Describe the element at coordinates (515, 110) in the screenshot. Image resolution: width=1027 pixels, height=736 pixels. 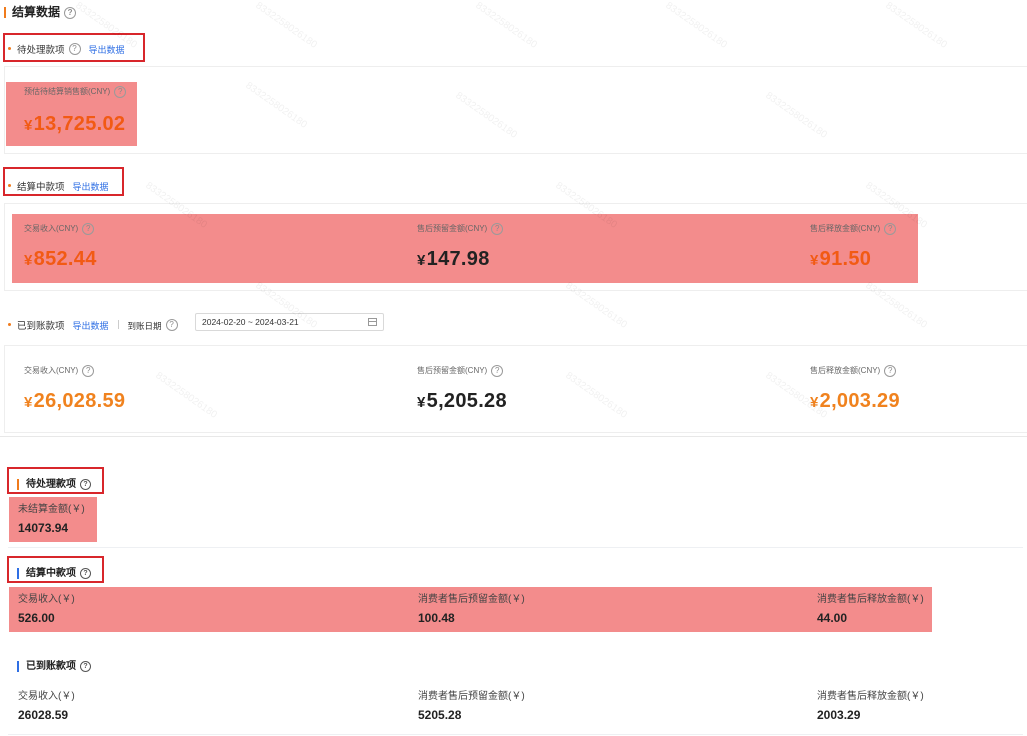
I see `pending-card` at that location.